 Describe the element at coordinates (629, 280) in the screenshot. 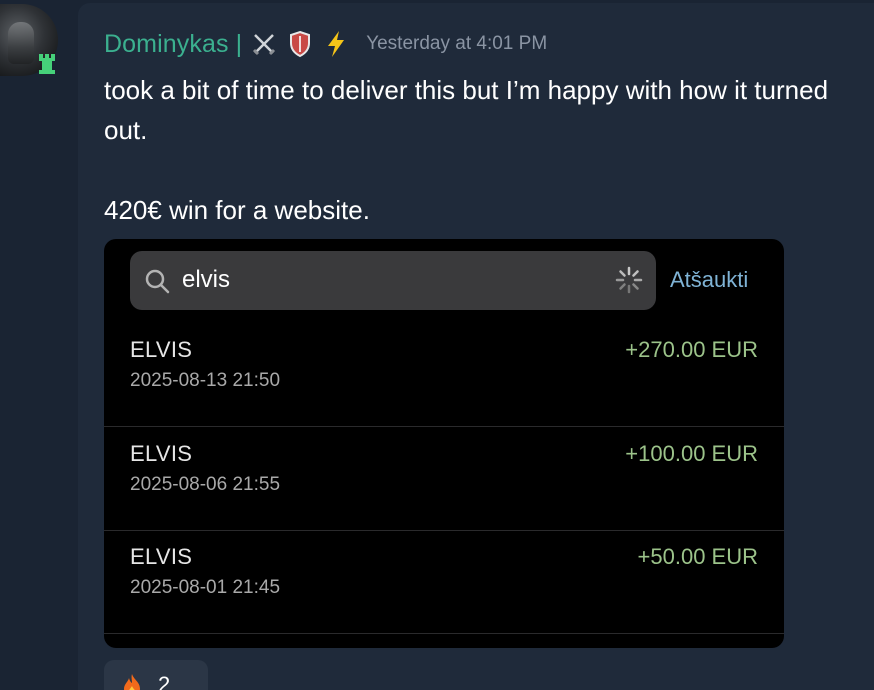

I see `loading-spinner-icon` at that location.